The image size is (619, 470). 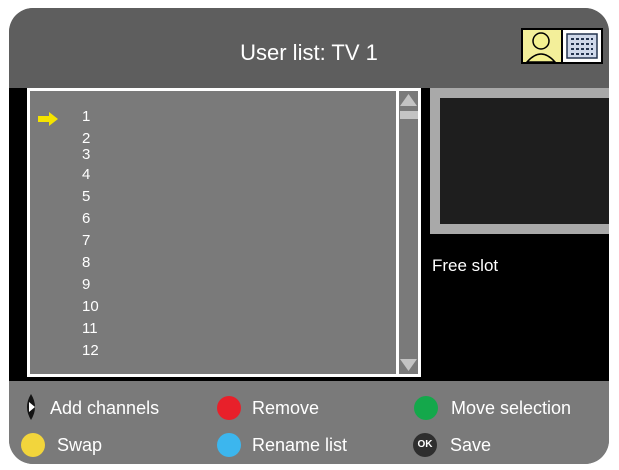 What do you see at coordinates (299, 445) in the screenshot?
I see `rename-list-label: Rename list` at bounding box center [299, 445].